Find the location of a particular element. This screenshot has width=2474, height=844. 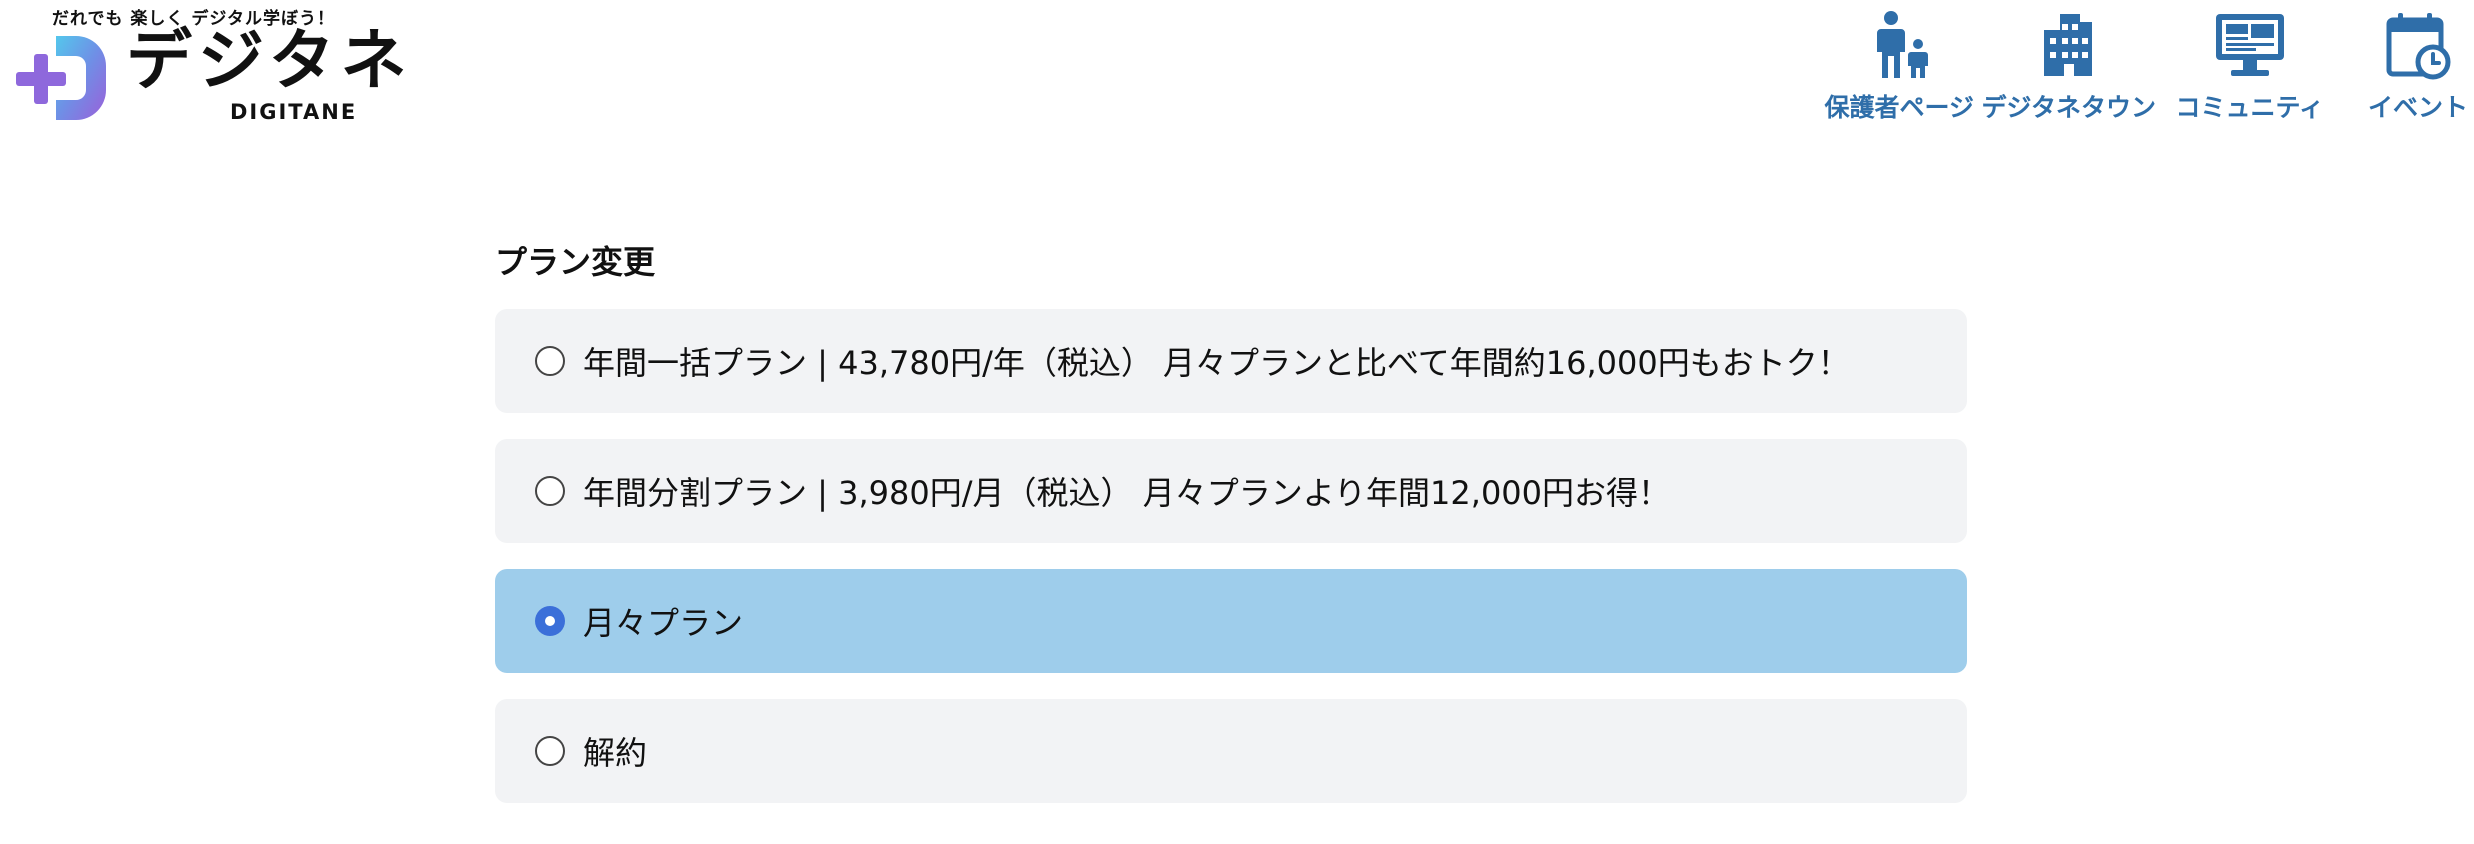

calendar-clock-icon is located at coordinates (2418, 46).